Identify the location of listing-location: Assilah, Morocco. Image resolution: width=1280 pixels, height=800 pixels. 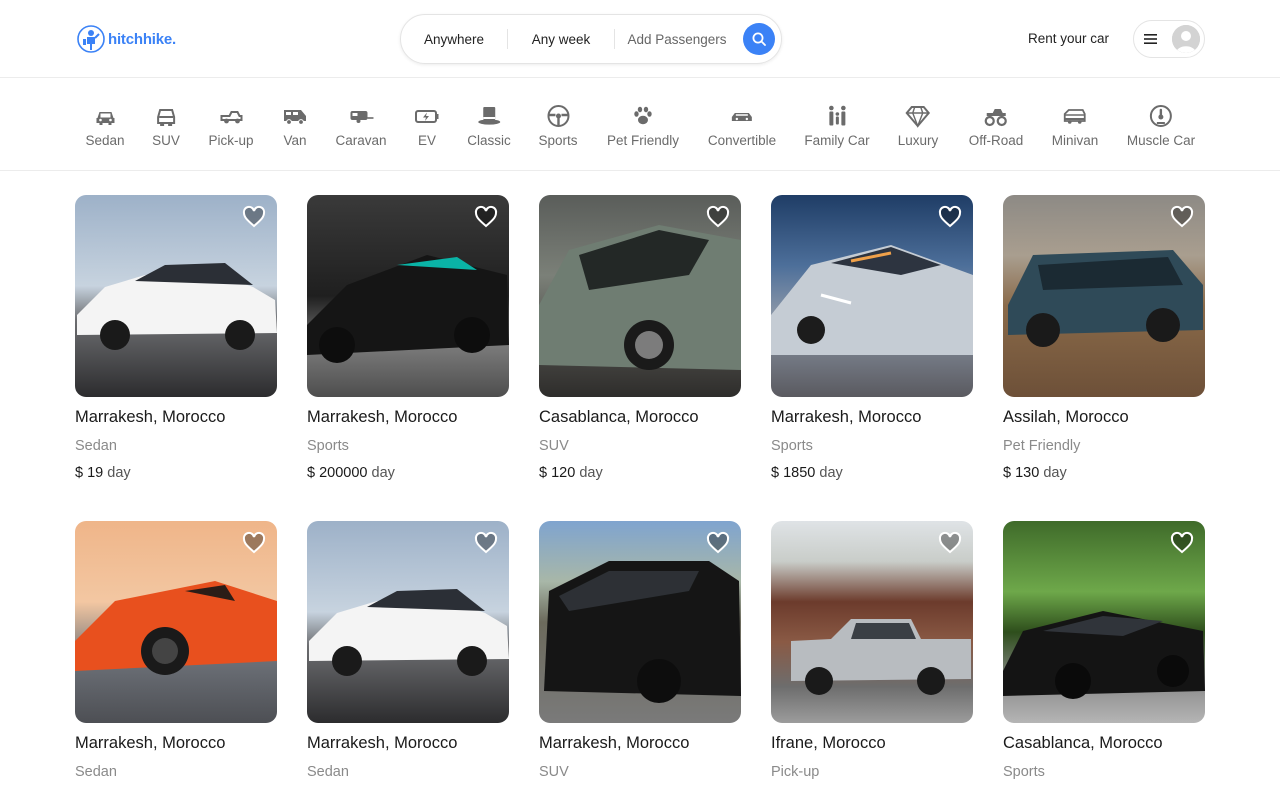
(1066, 417).